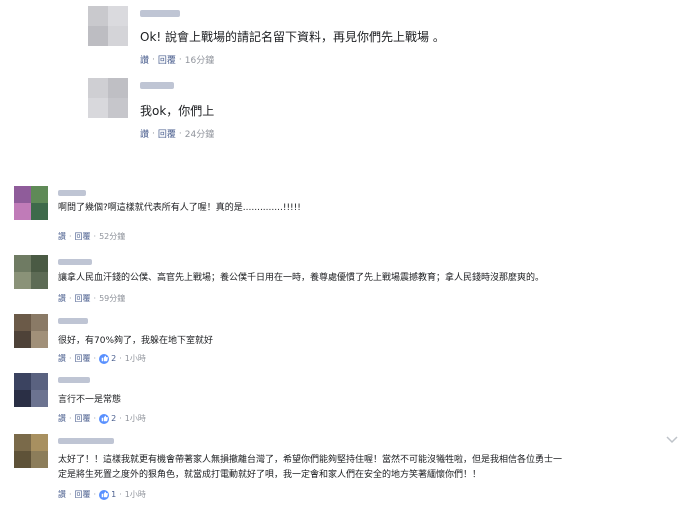  I want to click on comment-actions: 讚 · 回覆 · 24分鐘, so click(177, 134).